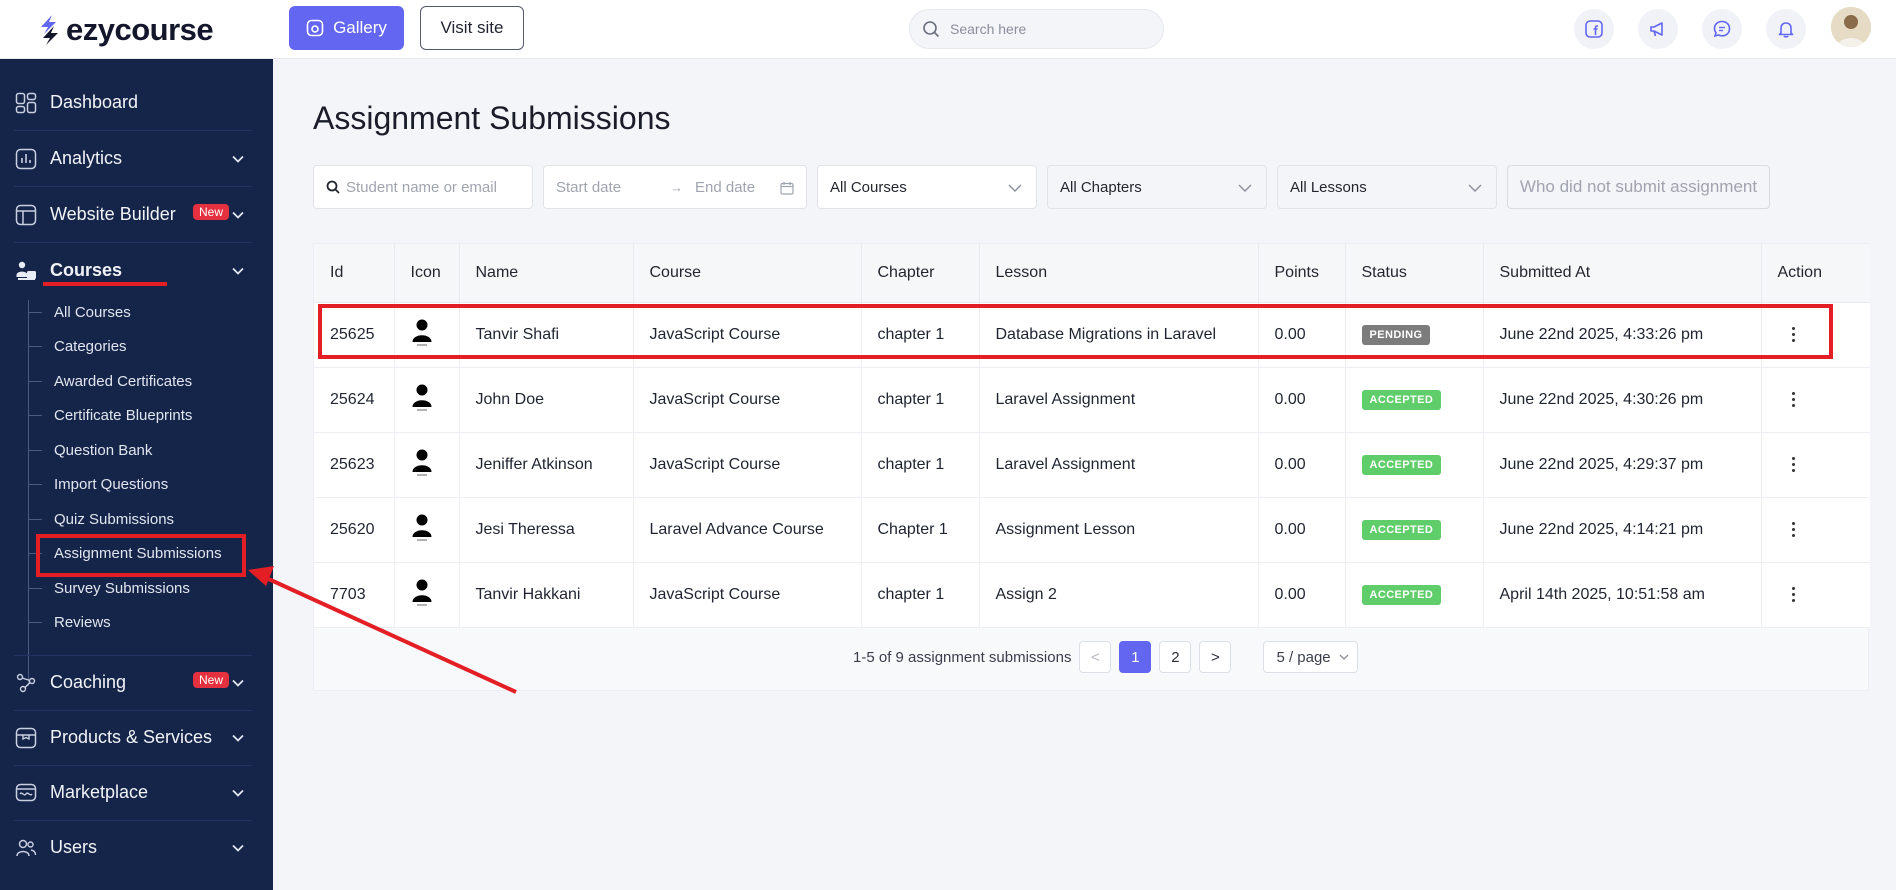 The height and width of the screenshot is (890, 1896). Describe the element at coordinates (49, 30) in the screenshot. I see `logo-mark-icon` at that location.